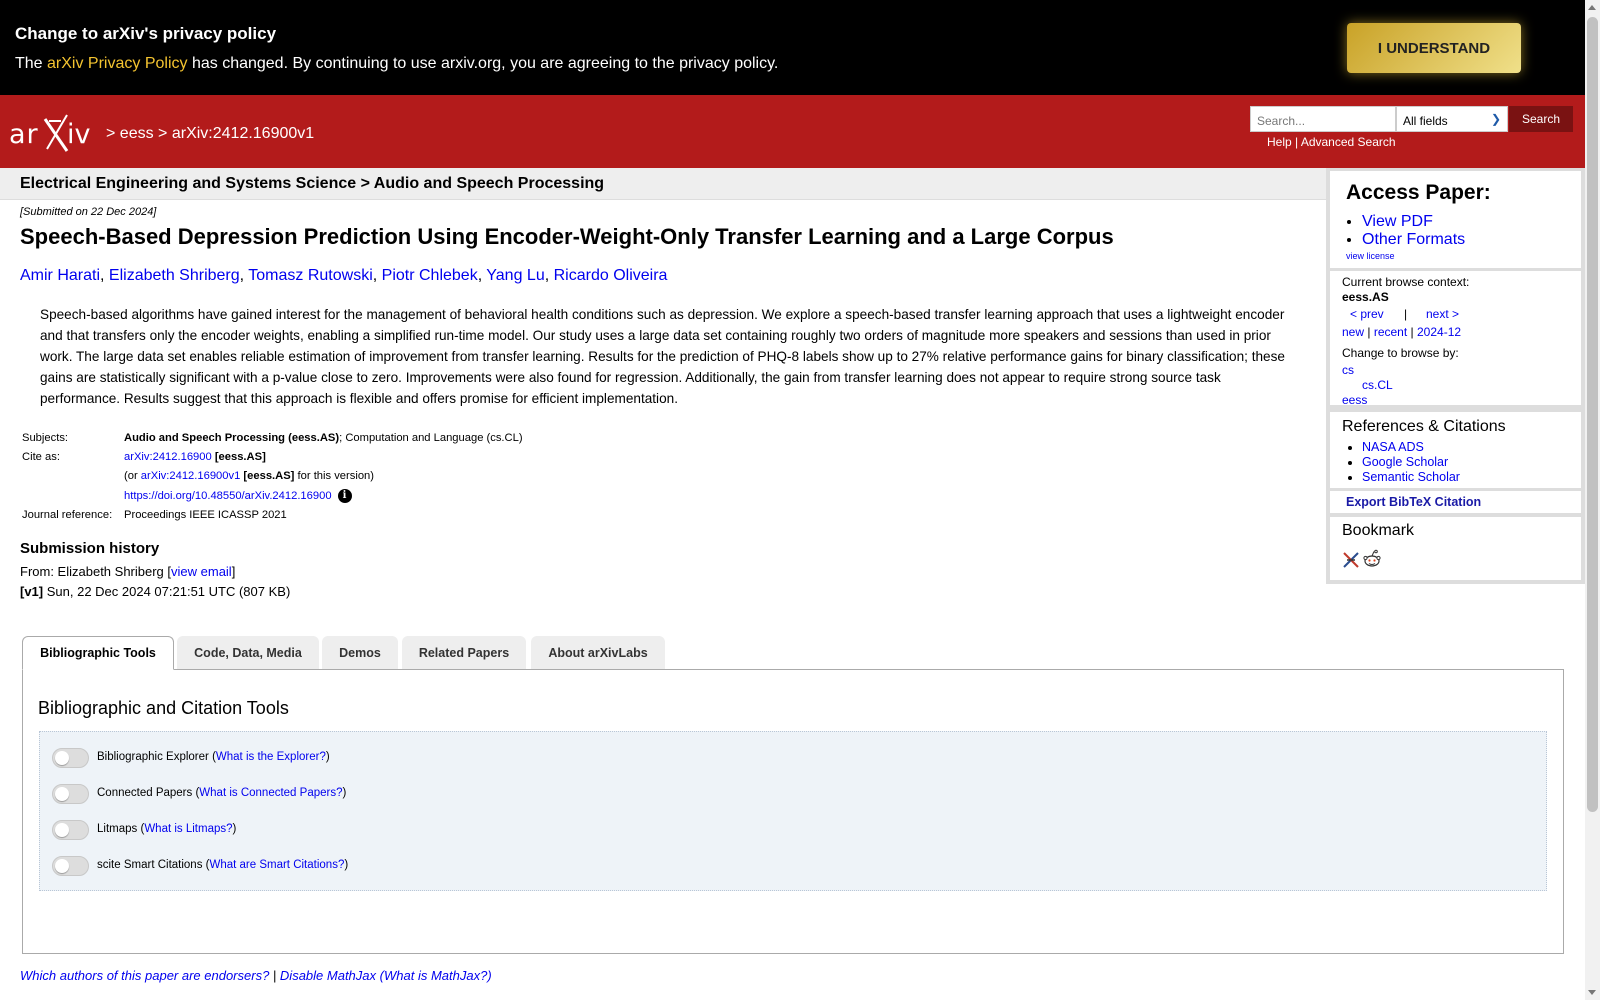  I want to click on svg-text: ar, so click(24, 134).